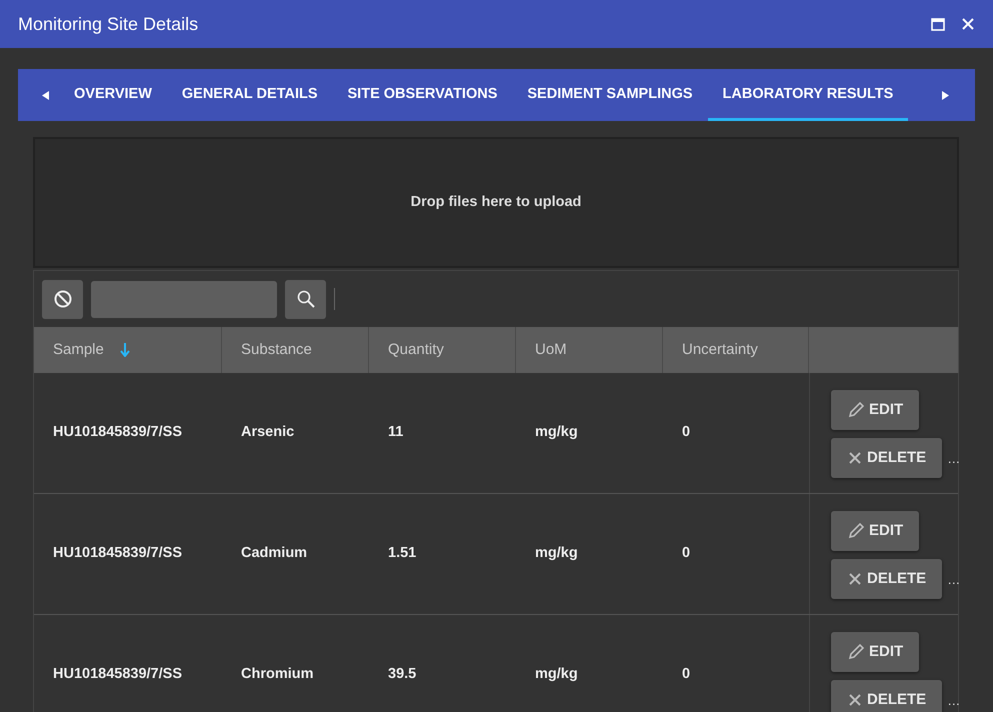 This screenshot has width=993, height=712. Describe the element at coordinates (45, 95) in the screenshot. I see `triangle-left-icon` at that location.